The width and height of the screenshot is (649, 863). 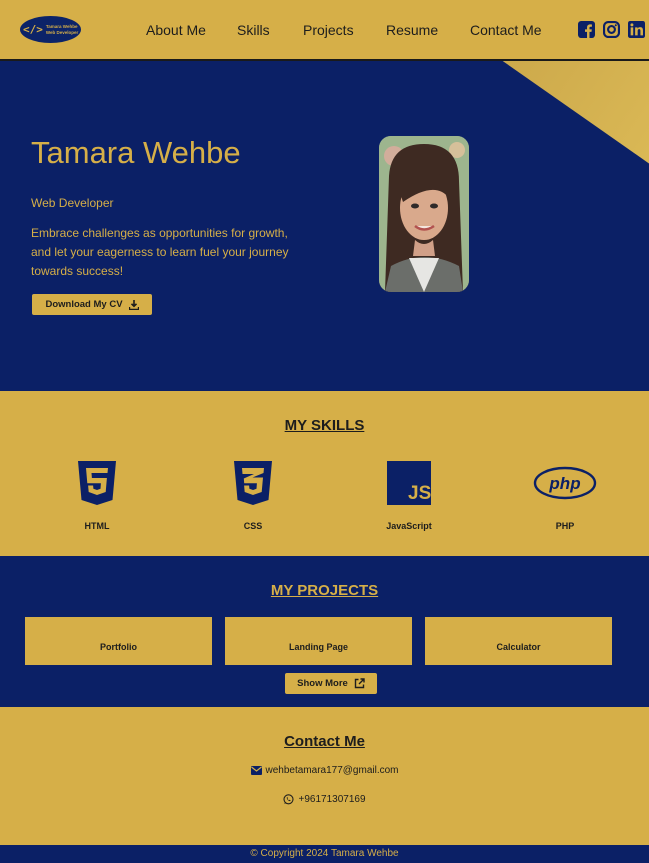 What do you see at coordinates (518, 641) in the screenshot?
I see `project-card-calculator: Calculator` at bounding box center [518, 641].